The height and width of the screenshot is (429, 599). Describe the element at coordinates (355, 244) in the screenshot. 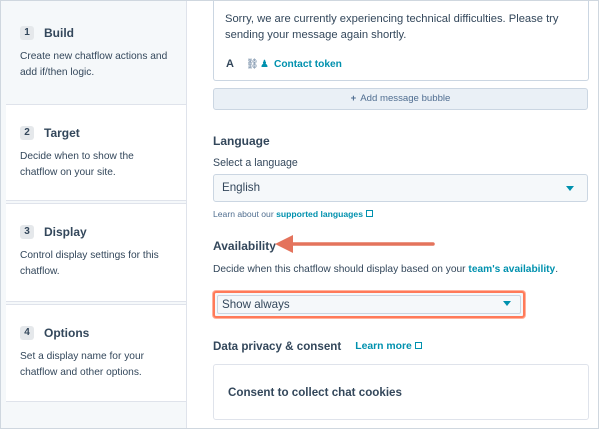

I see `annotation-arrow` at that location.